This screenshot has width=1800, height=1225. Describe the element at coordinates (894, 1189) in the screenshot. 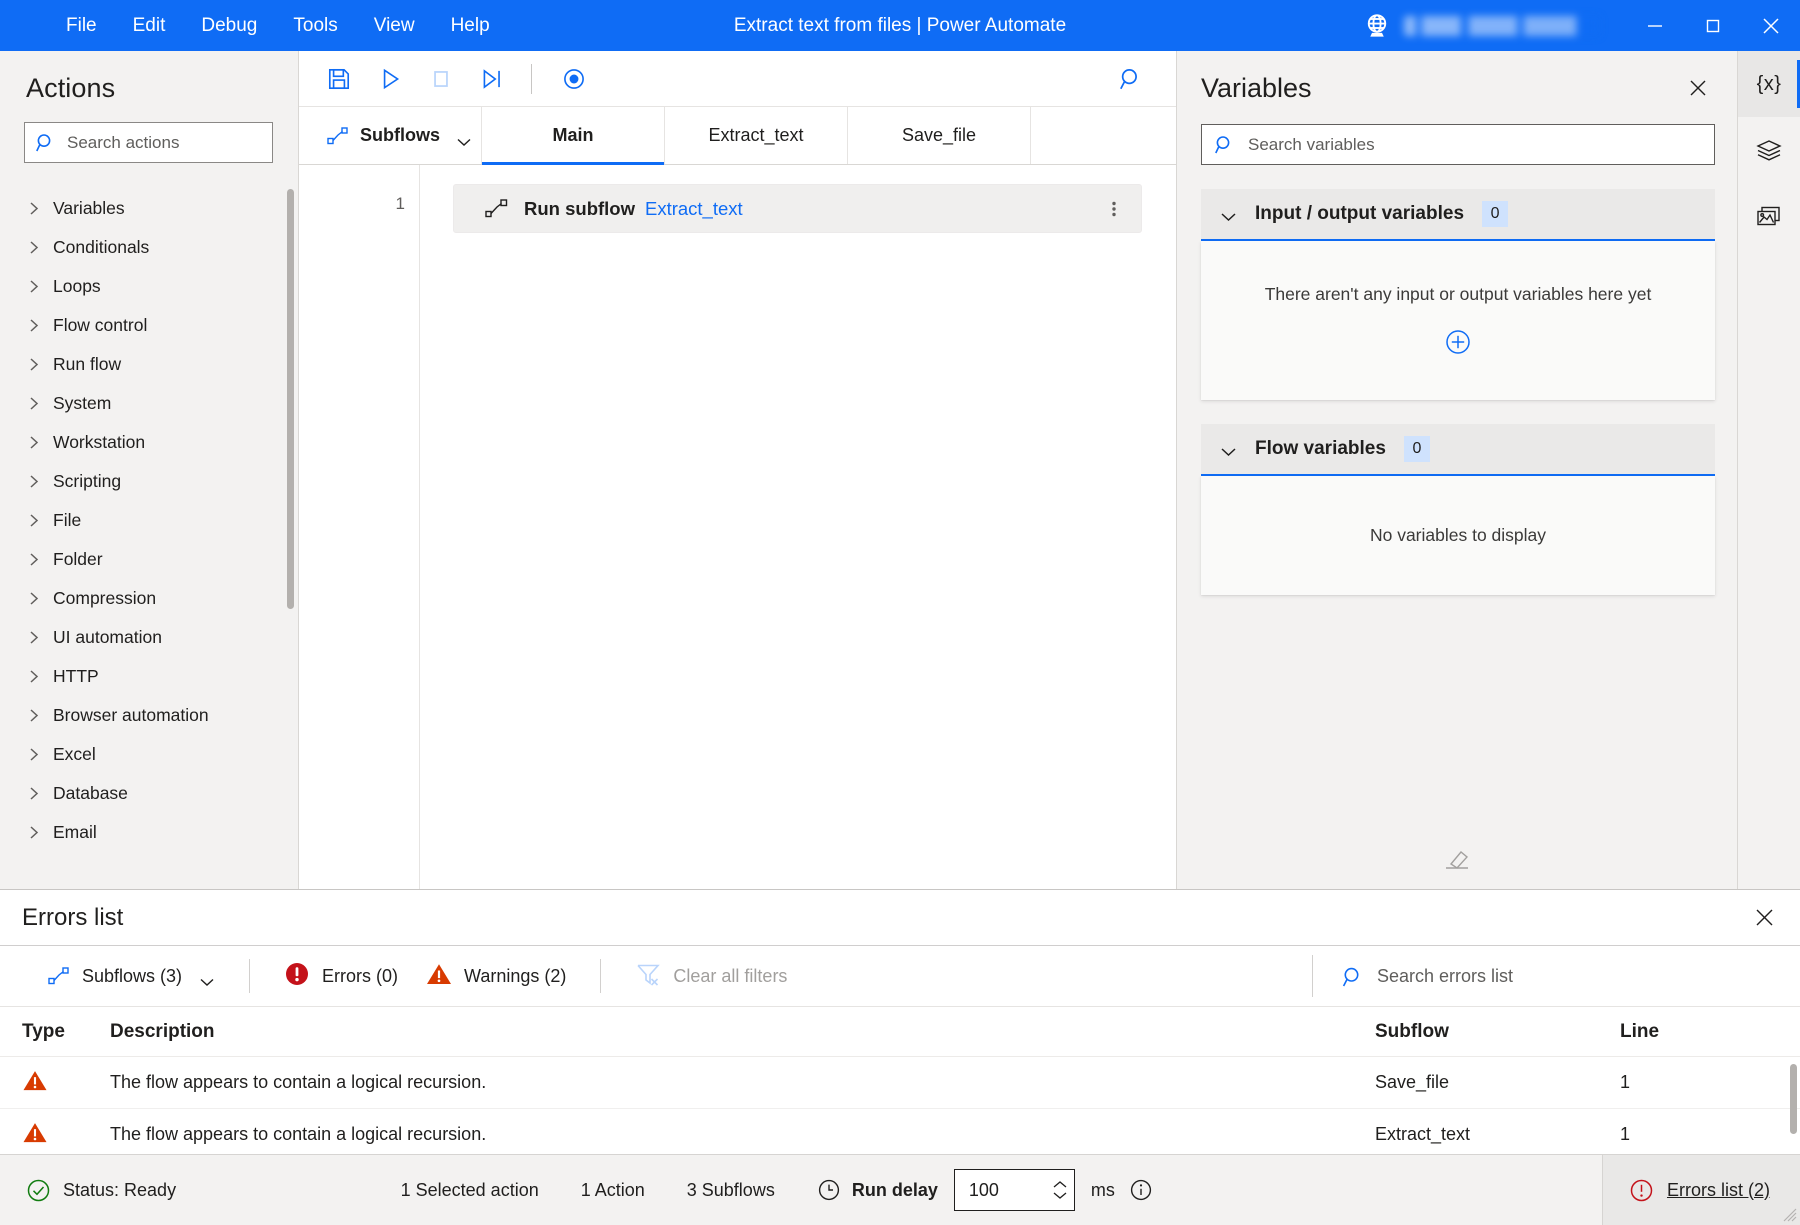

I see `run-delay-label: Run delay` at that location.